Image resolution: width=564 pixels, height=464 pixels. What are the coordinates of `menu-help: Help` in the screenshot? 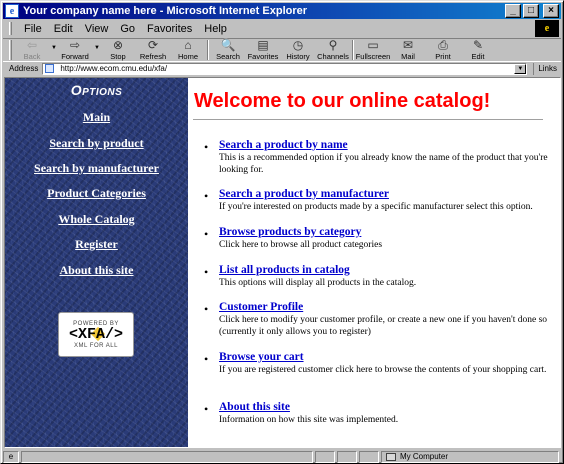 It's located at (215, 29).